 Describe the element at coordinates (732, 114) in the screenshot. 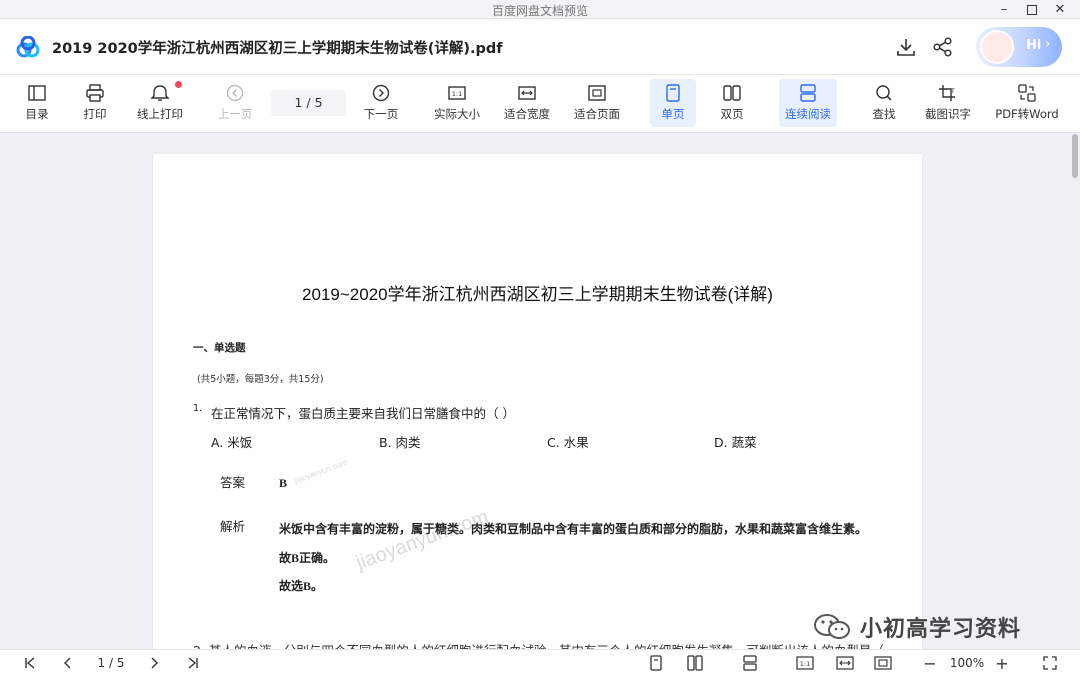

I see `toolbar-double-page-label: 双页` at that location.